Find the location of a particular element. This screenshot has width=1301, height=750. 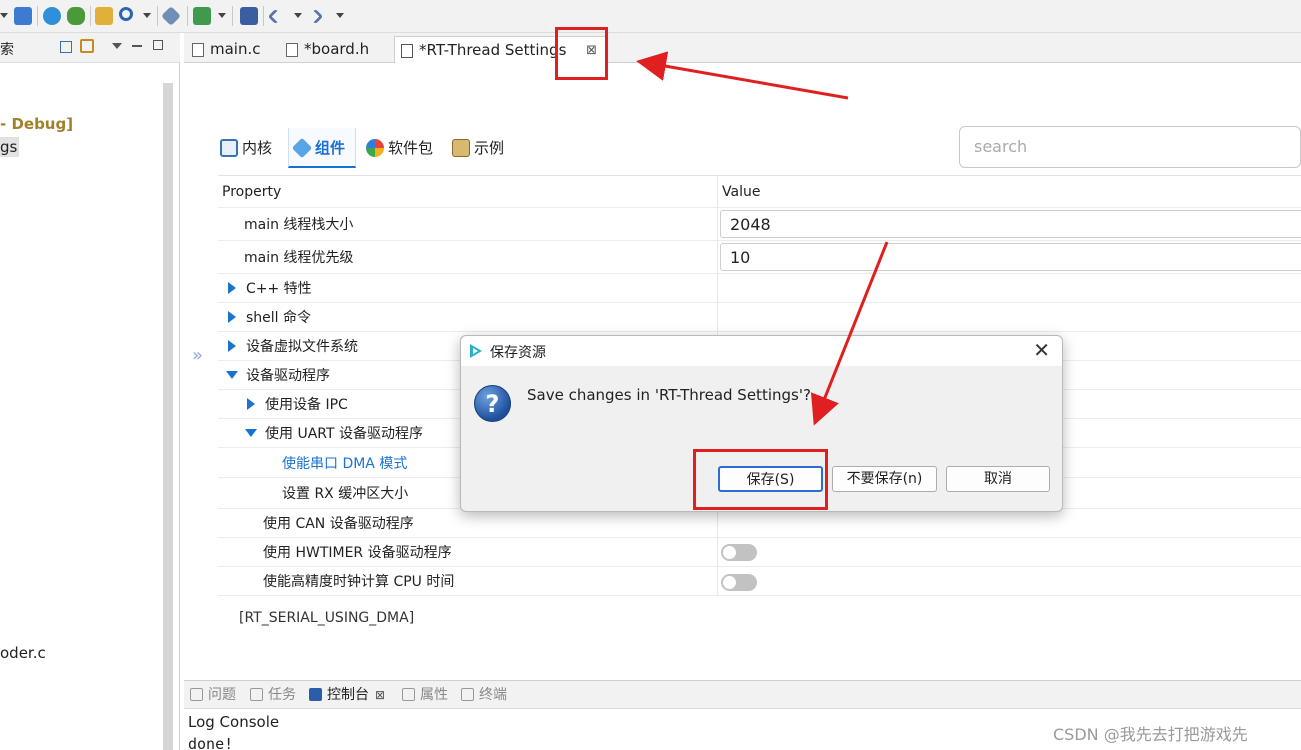

annotation-arrow-to-tab is located at coordinates (742, 75).